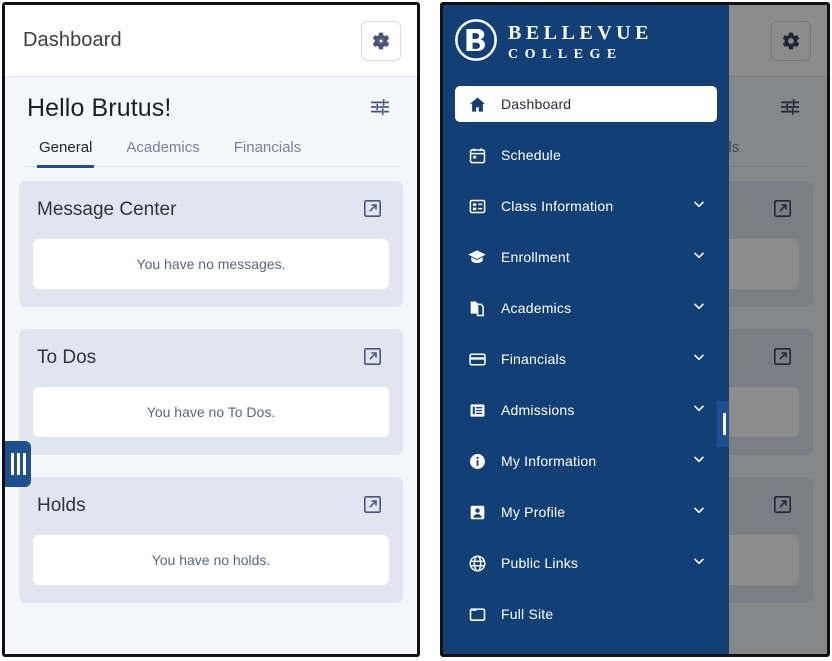  What do you see at coordinates (580, 33) in the screenshot?
I see `brand-line-1: BELLEVUE` at bounding box center [580, 33].